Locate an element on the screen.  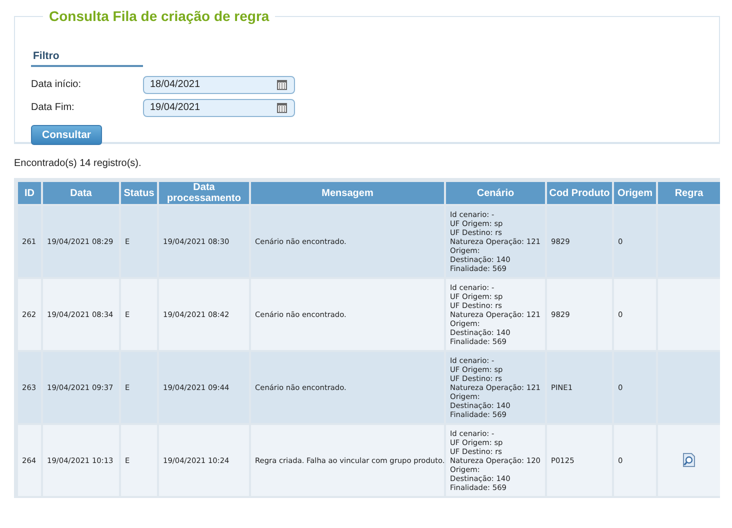
filter-heading: Filtro is located at coordinates (87, 58).